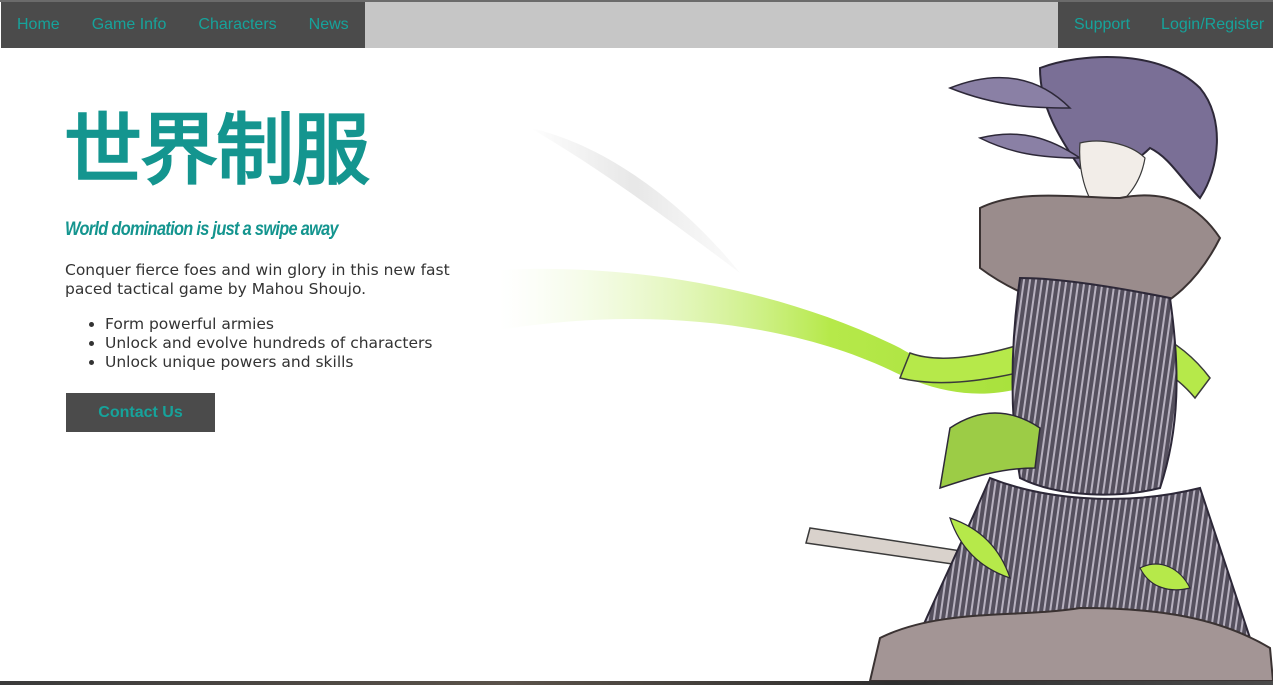  I want to click on nav-link-home: Home, so click(38, 25).